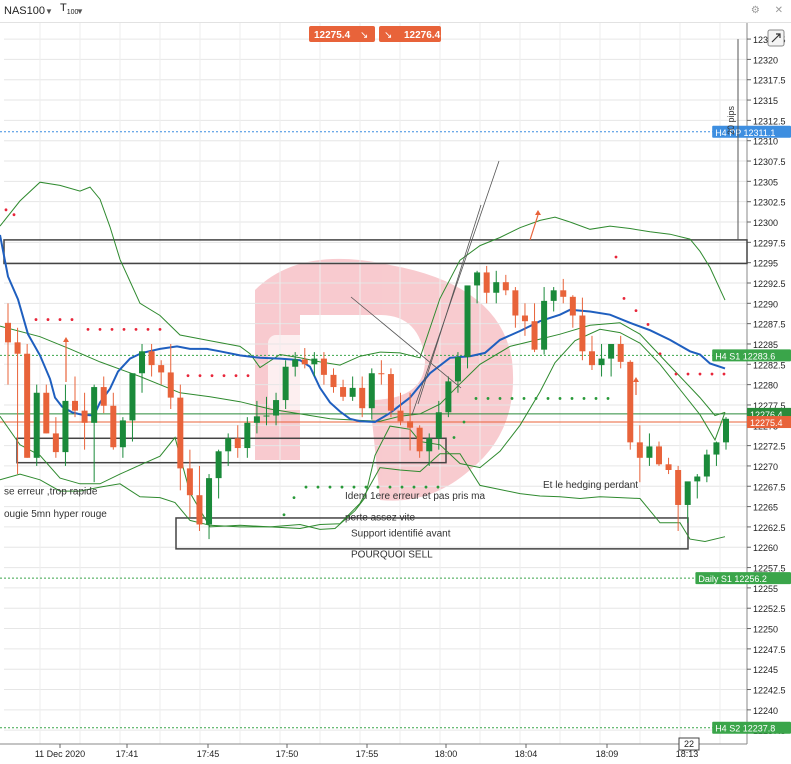  Describe the element at coordinates (401, 534) in the screenshot. I see `annotation-text: Support identifié avant` at that location.